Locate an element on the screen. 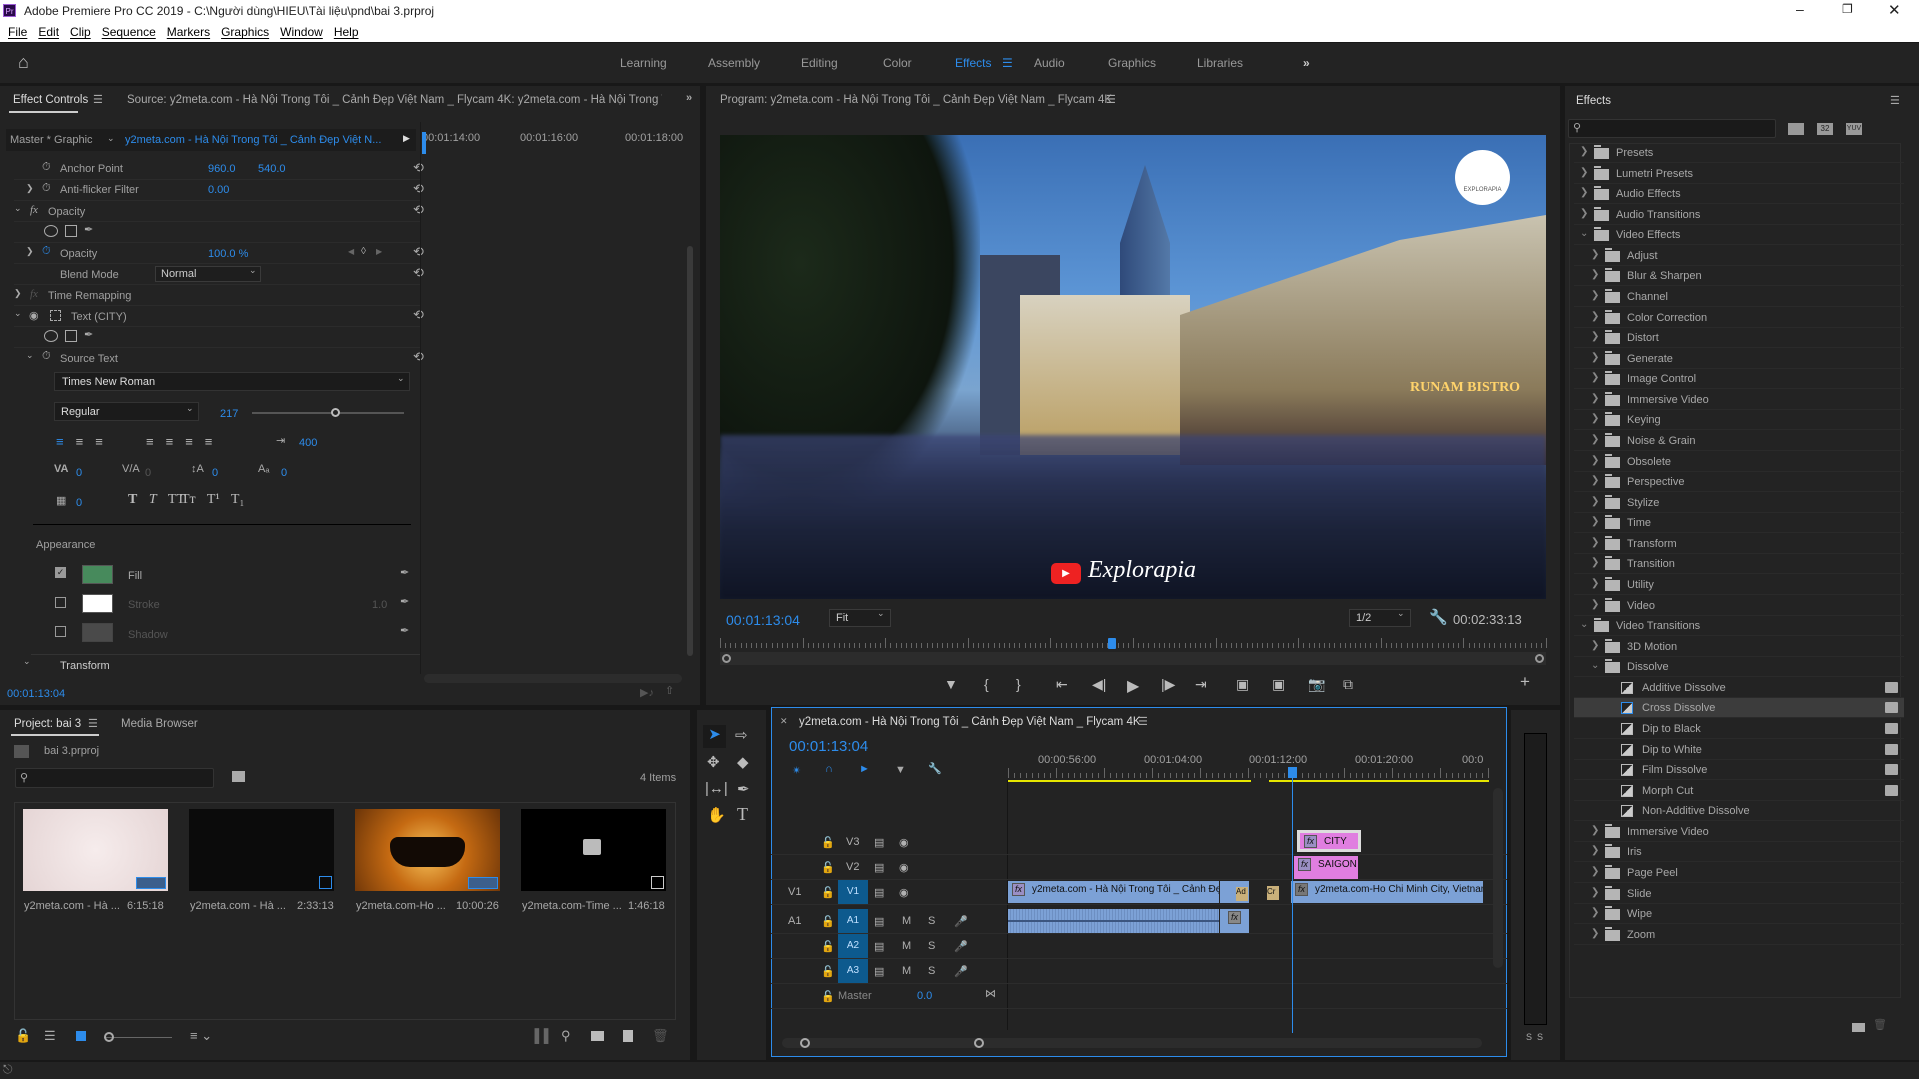  faux-bold-icon: T is located at coordinates (132, 499).